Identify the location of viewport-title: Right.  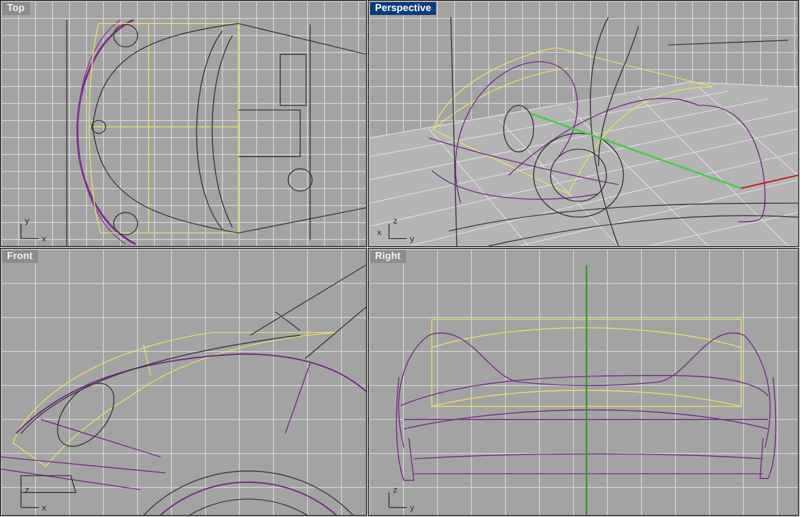
(388, 256).